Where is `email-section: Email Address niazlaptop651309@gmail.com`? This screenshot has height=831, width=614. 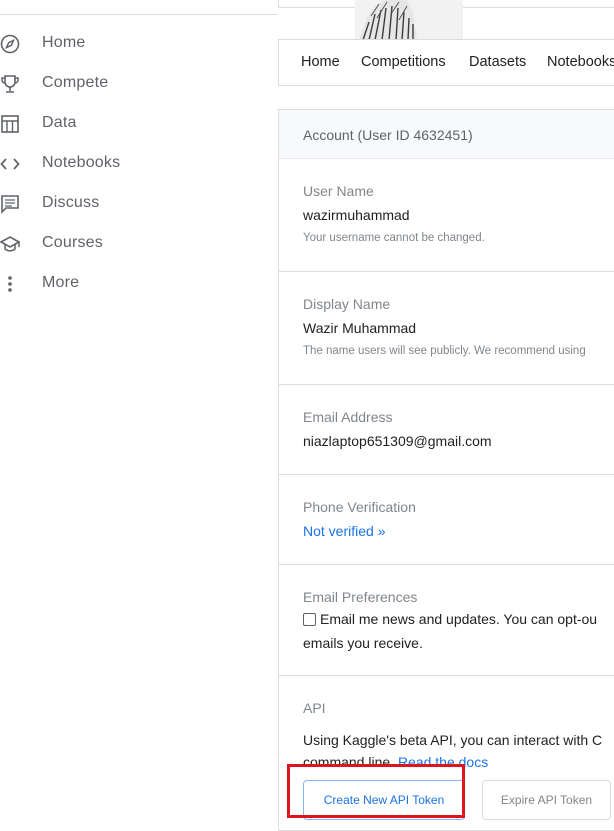
email-section: Email Address niazlaptop651309@gmail.com is located at coordinates (446, 430).